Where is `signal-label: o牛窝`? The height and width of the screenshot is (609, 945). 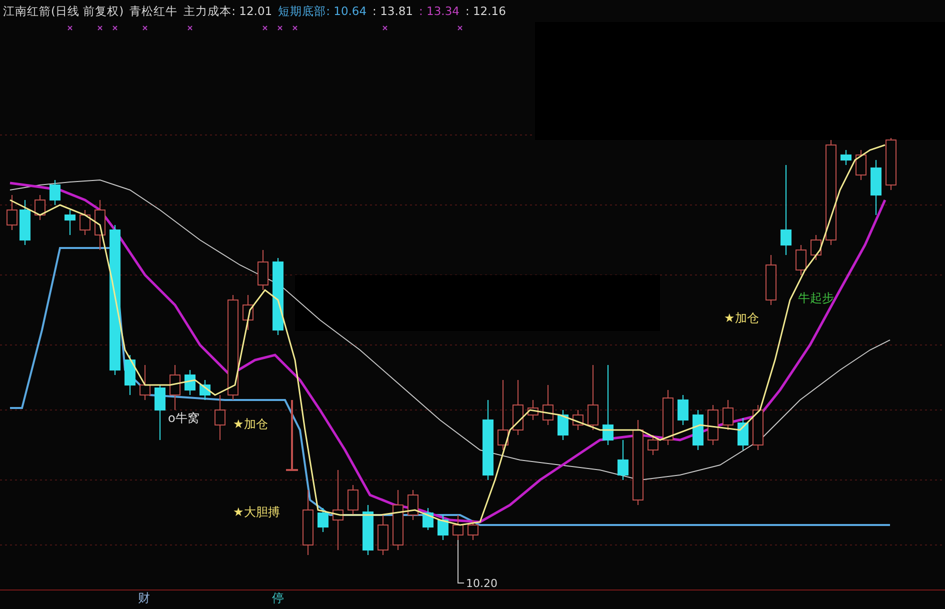 signal-label: o牛窝 is located at coordinates (184, 418).